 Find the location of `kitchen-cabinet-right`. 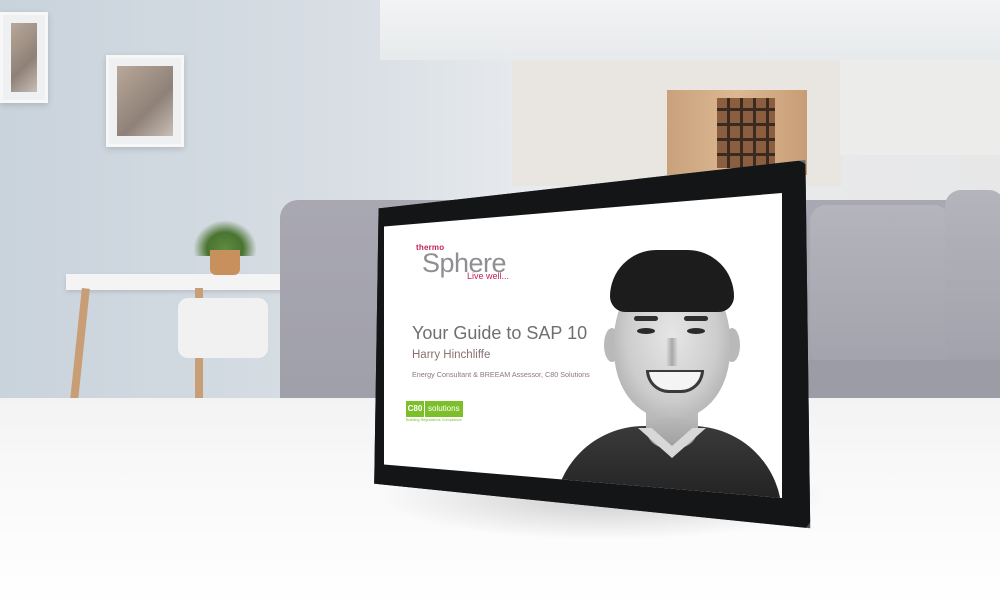

kitchen-cabinet-right is located at coordinates (920, 107).